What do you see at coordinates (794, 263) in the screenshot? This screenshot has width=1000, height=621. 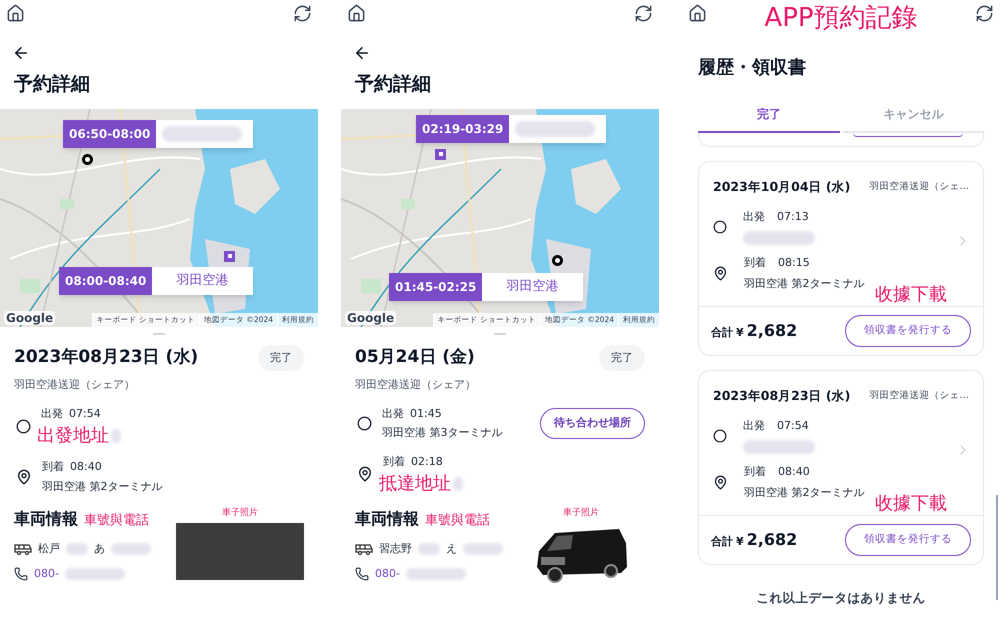 I see `stop-time: 08:15` at bounding box center [794, 263].